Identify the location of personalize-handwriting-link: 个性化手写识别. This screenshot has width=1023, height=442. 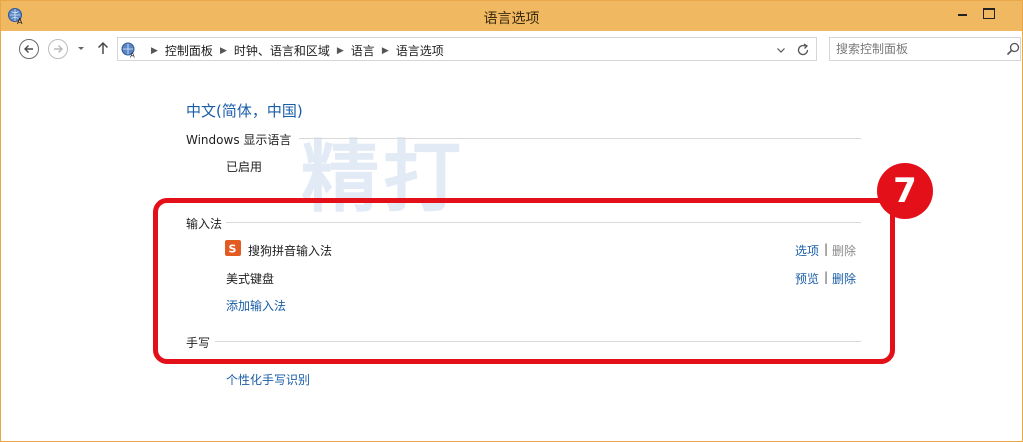
(268, 379).